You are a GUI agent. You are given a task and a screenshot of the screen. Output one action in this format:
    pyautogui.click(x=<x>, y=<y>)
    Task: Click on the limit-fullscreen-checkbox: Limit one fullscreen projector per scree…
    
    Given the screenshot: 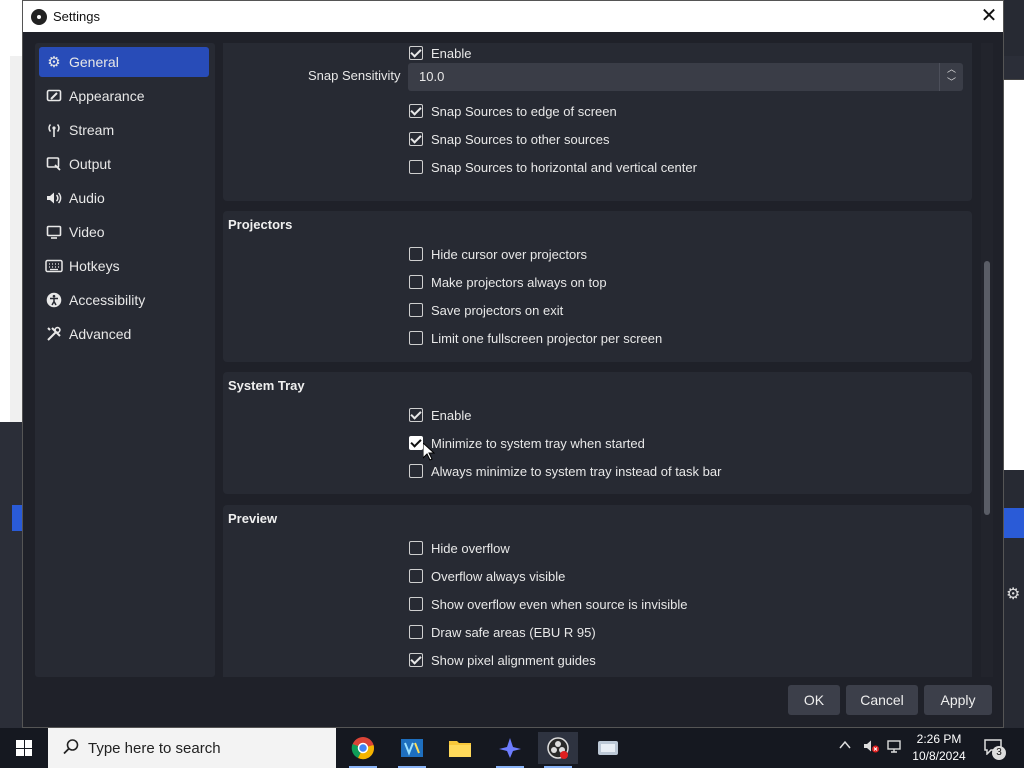 What is the action you would take?
    pyautogui.click(x=535, y=338)
    